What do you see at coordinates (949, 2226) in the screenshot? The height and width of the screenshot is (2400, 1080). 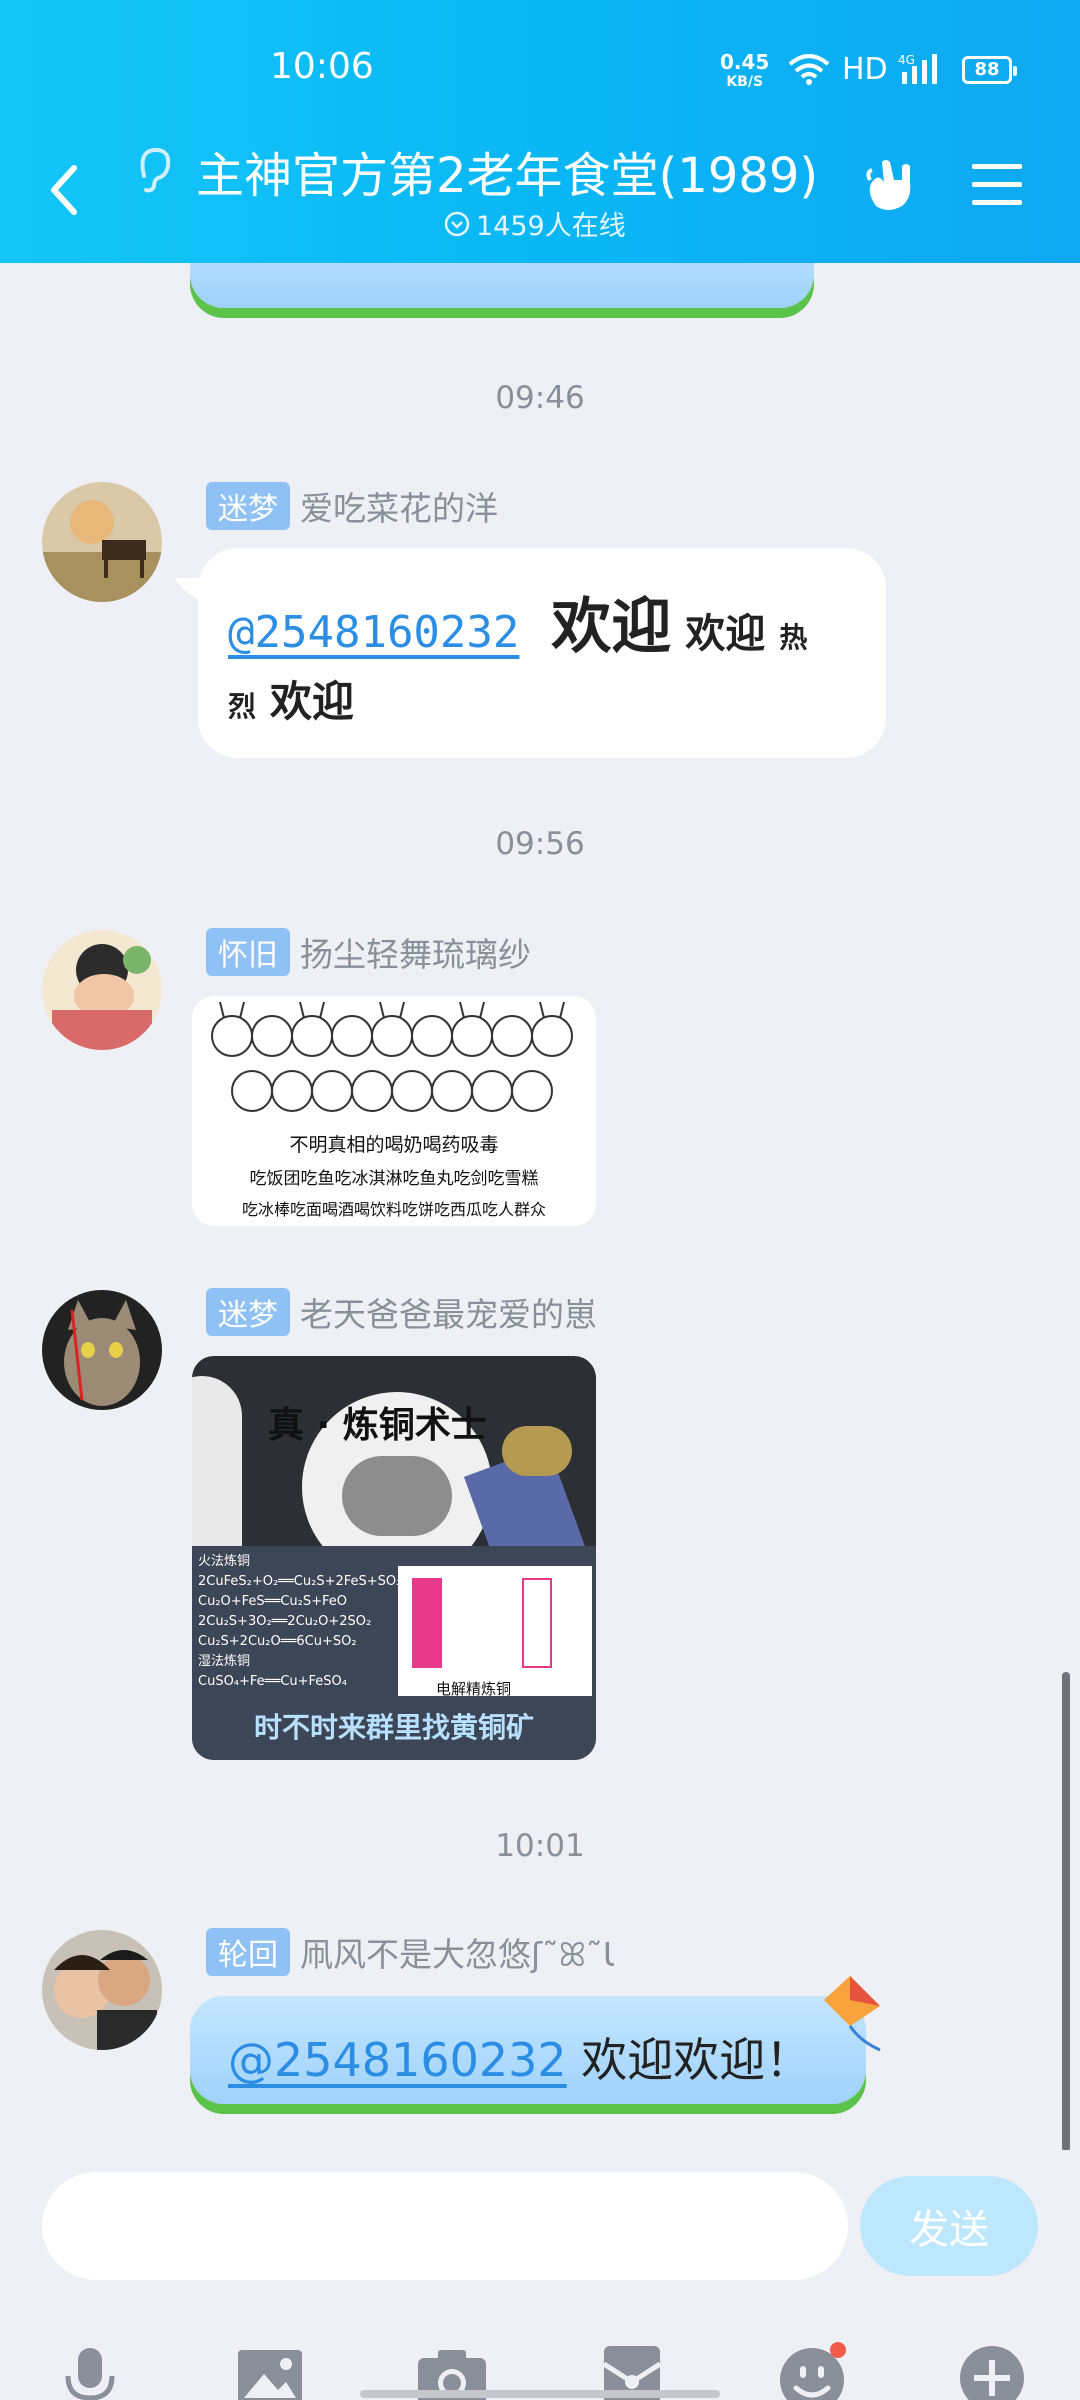 I see `send-button: 发送` at bounding box center [949, 2226].